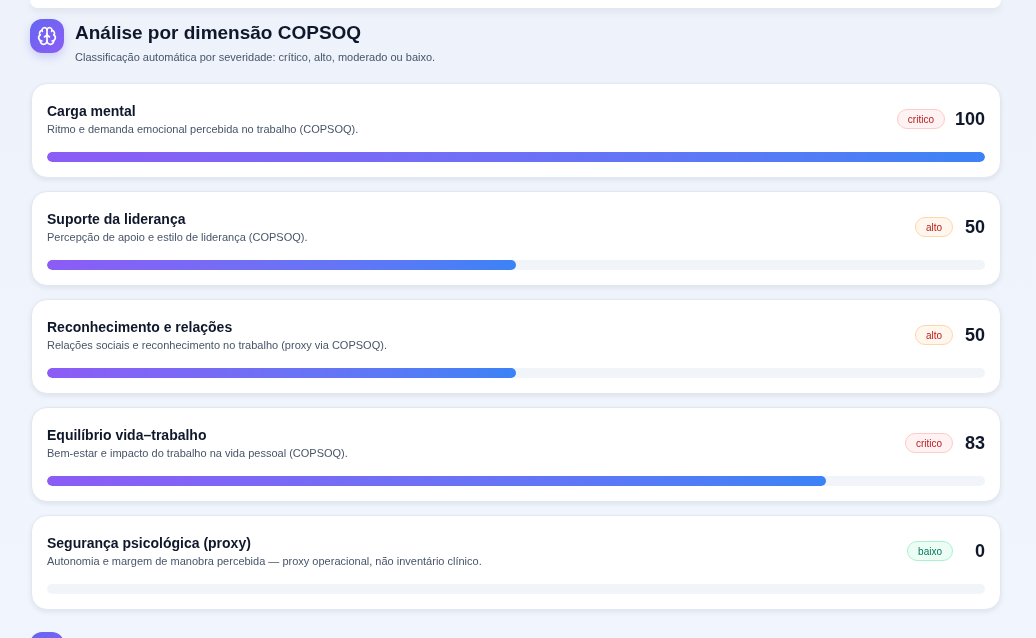  Describe the element at coordinates (47, 36) in the screenshot. I see `brain-icon` at that location.